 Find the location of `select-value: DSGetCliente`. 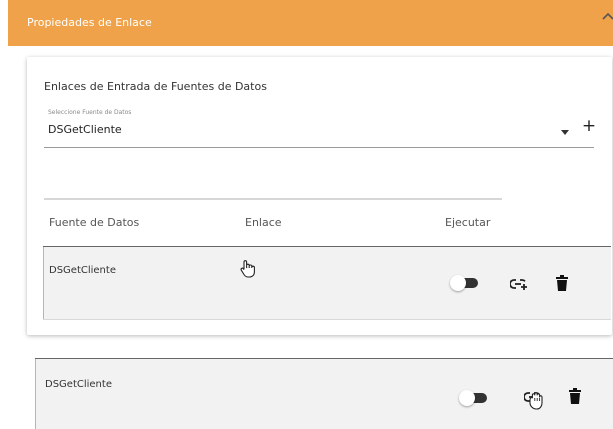

select-value: DSGetCliente is located at coordinates (85, 129).